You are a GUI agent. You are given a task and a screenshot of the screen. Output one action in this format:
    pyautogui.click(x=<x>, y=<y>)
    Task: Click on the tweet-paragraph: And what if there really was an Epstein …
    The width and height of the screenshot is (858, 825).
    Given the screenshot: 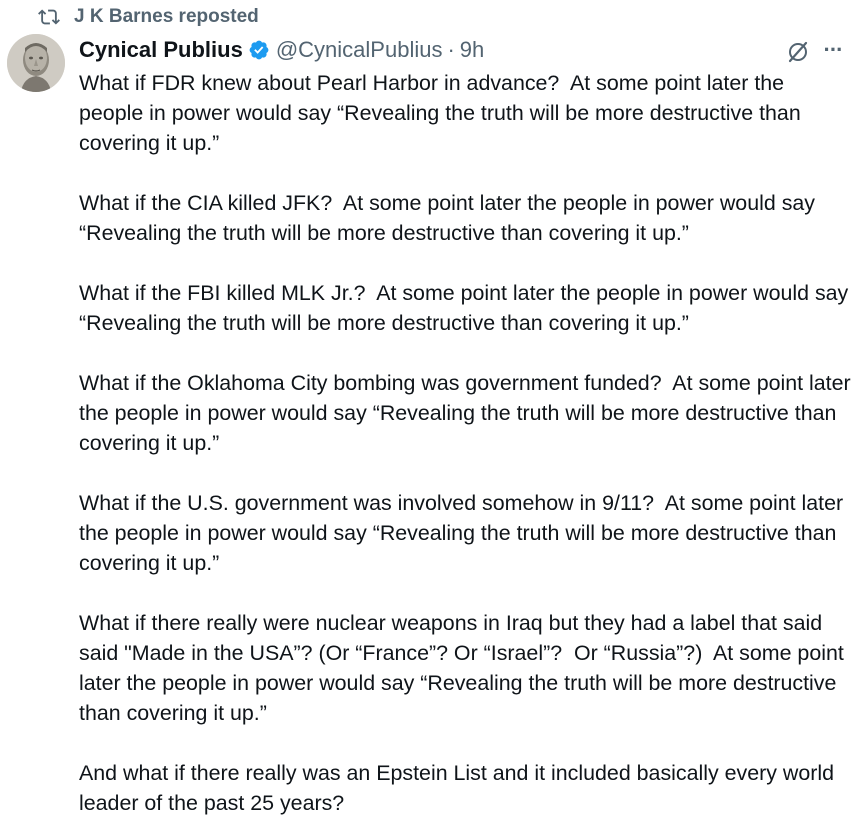 What is the action you would take?
    pyautogui.click(x=459, y=788)
    